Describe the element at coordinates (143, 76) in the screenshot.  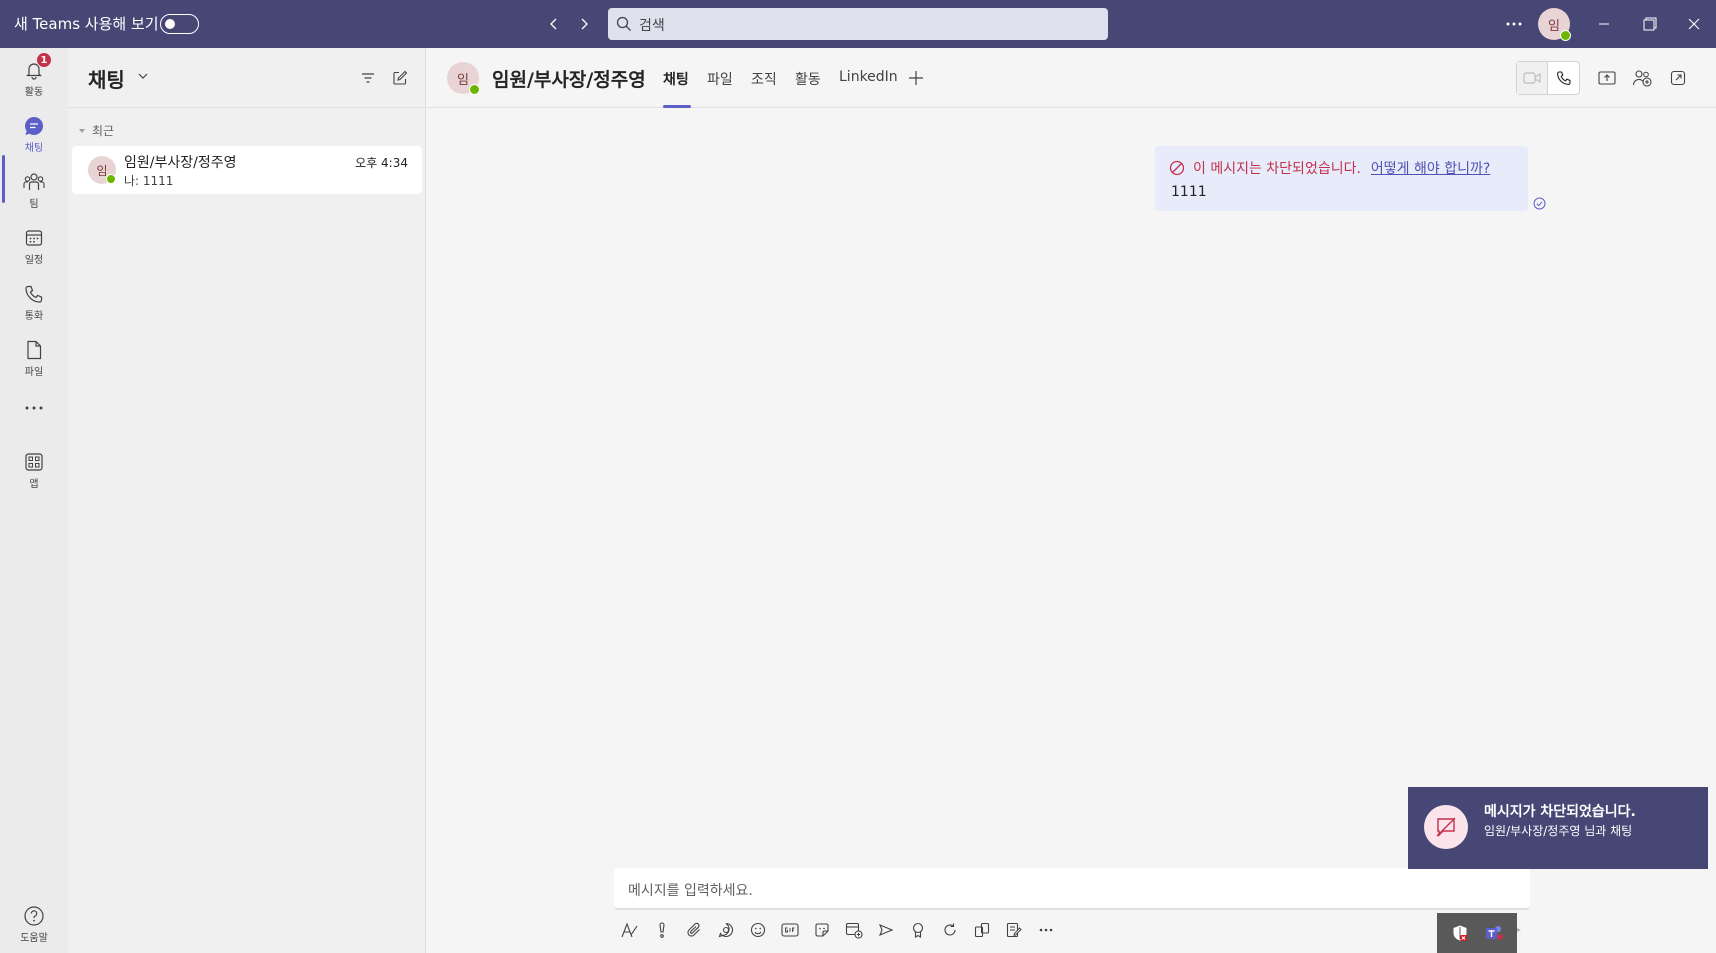
I see `chevron-down-icon` at that location.